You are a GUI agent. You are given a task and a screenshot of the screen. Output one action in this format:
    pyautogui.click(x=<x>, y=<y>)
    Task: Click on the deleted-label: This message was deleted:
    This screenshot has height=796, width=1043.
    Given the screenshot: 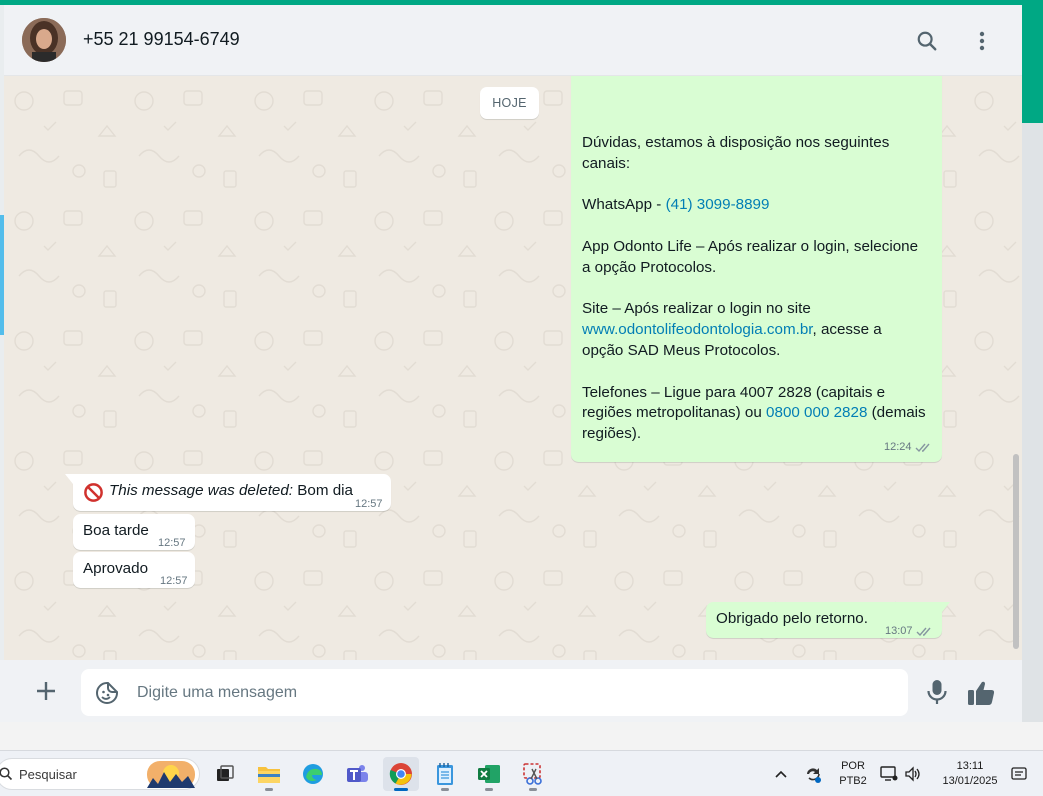 What is the action you would take?
    pyautogui.click(x=201, y=490)
    